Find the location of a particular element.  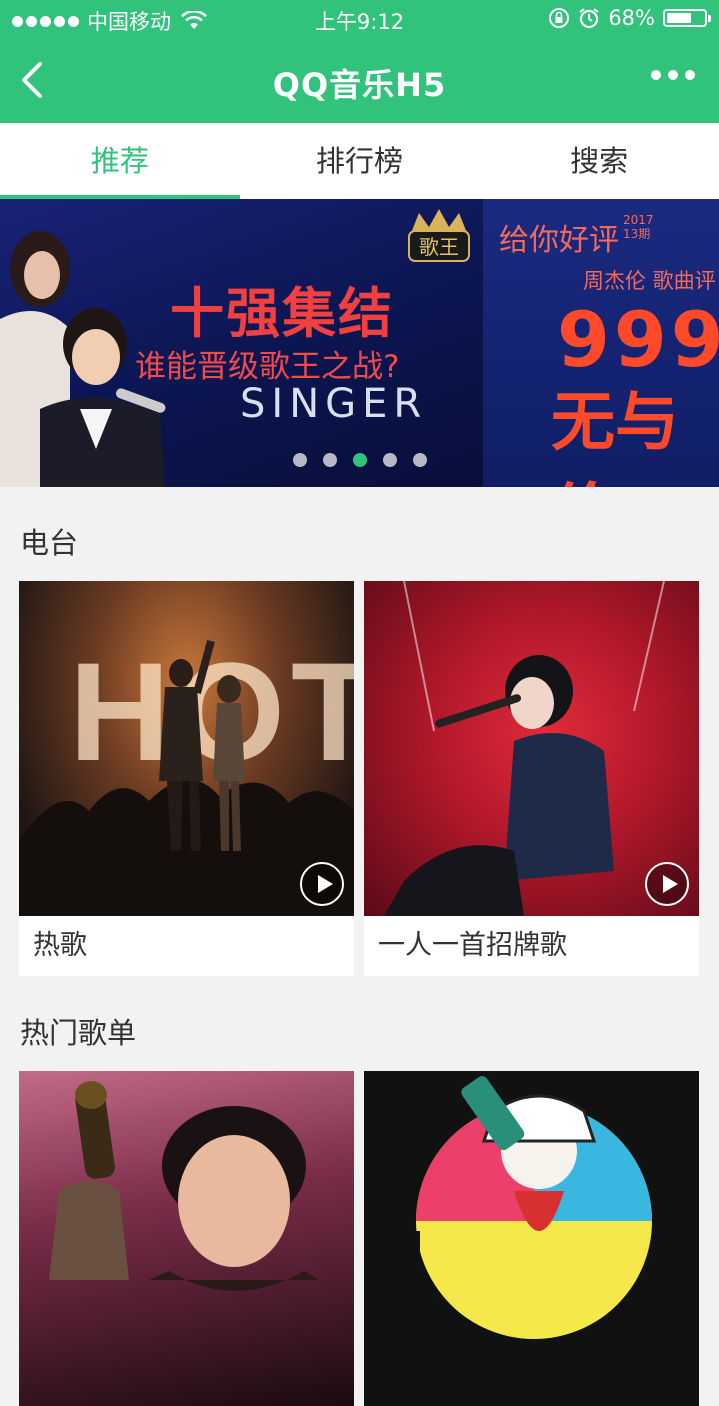

tab-charts: 排行榜 is located at coordinates (360, 161).